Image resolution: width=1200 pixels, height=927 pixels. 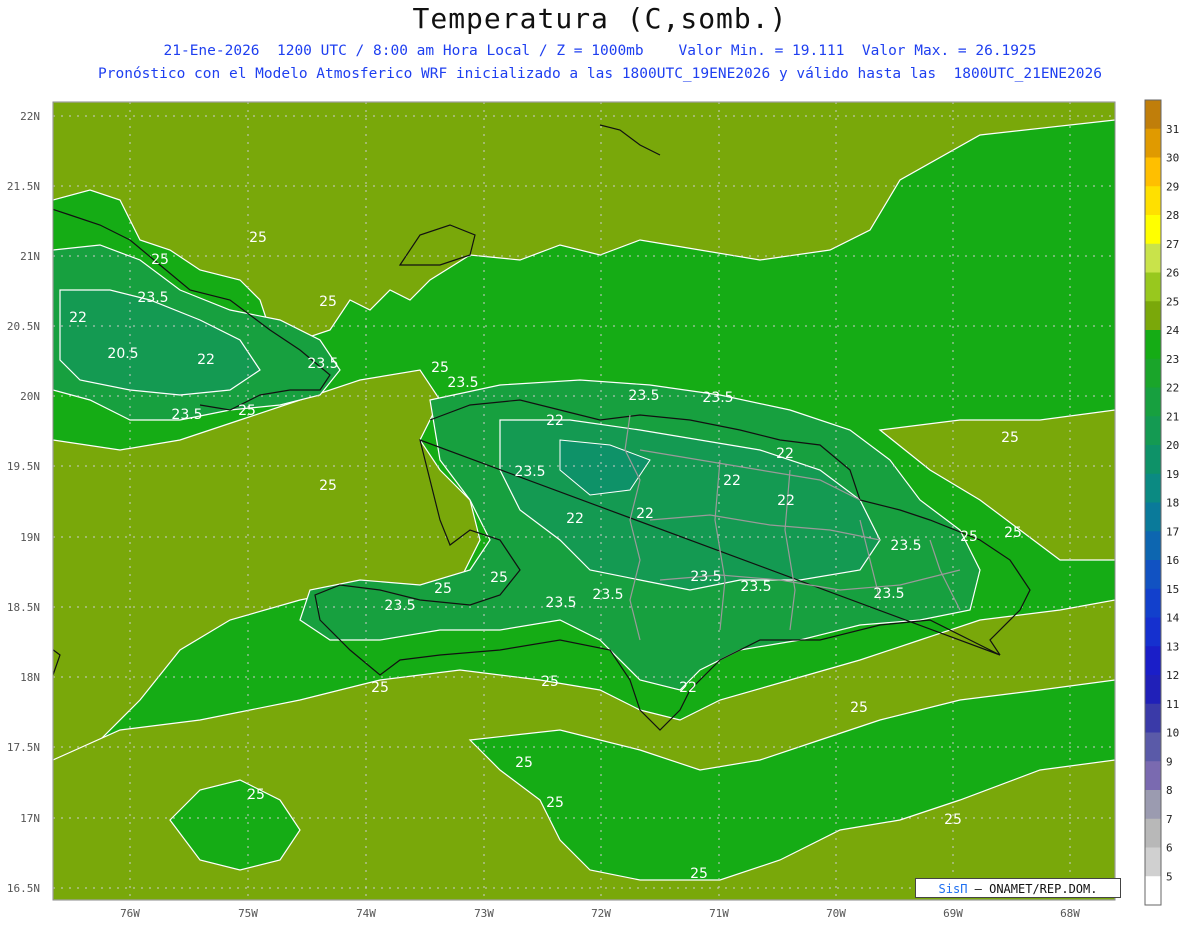 What do you see at coordinates (1169, 790) in the screenshot?
I see `colorbar-tick-label: 8` at bounding box center [1169, 790].